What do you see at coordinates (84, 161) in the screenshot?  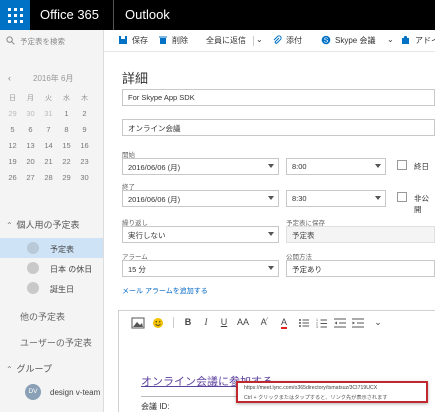 I see `day-cell: 23` at bounding box center [84, 161].